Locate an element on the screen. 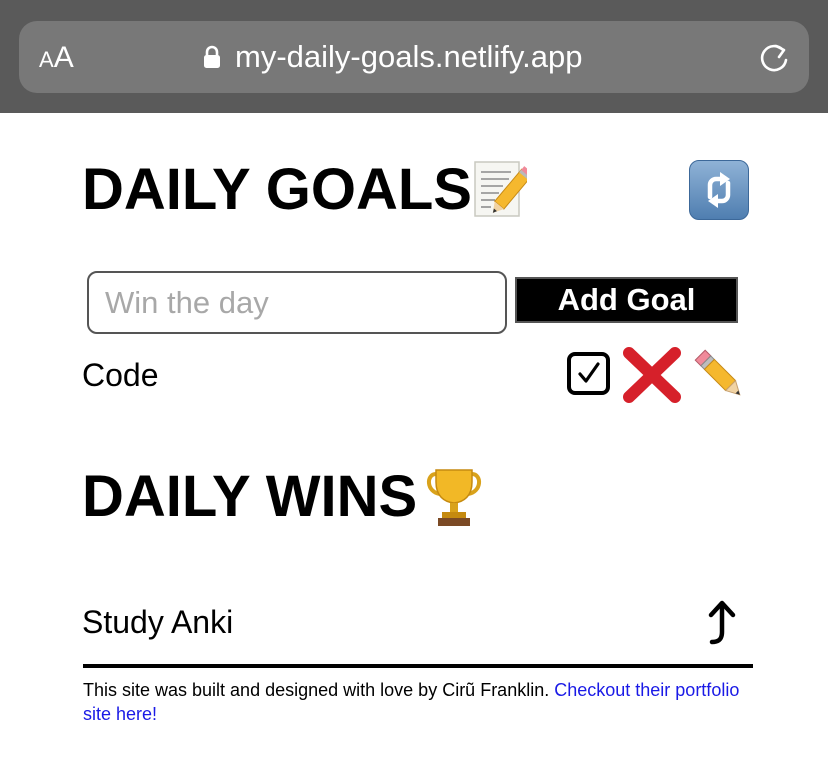 The height and width of the screenshot is (768, 828). divider is located at coordinates (418, 666).